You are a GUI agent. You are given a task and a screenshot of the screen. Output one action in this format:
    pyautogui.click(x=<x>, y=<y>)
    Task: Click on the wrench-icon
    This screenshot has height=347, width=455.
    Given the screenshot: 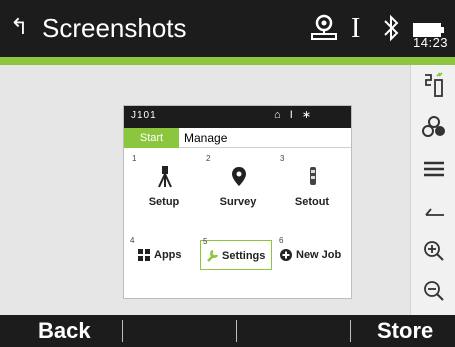 What is the action you would take?
    pyautogui.click(x=213, y=255)
    